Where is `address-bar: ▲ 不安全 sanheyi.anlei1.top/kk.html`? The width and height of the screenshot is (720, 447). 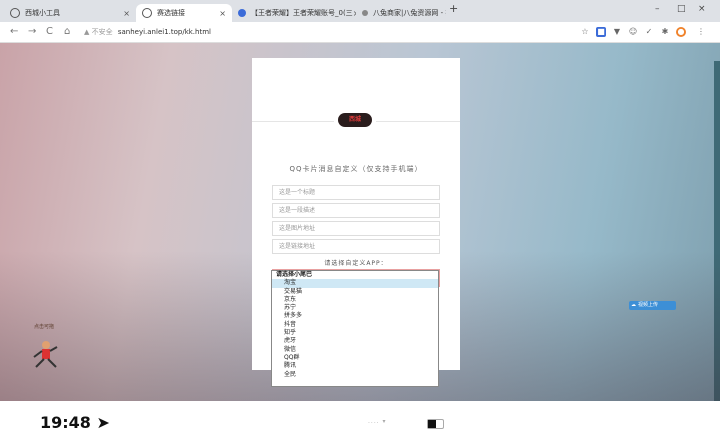 address-bar: ▲ 不安全 sanheyi.anlei1.top/kk.html is located at coordinates (147, 32).